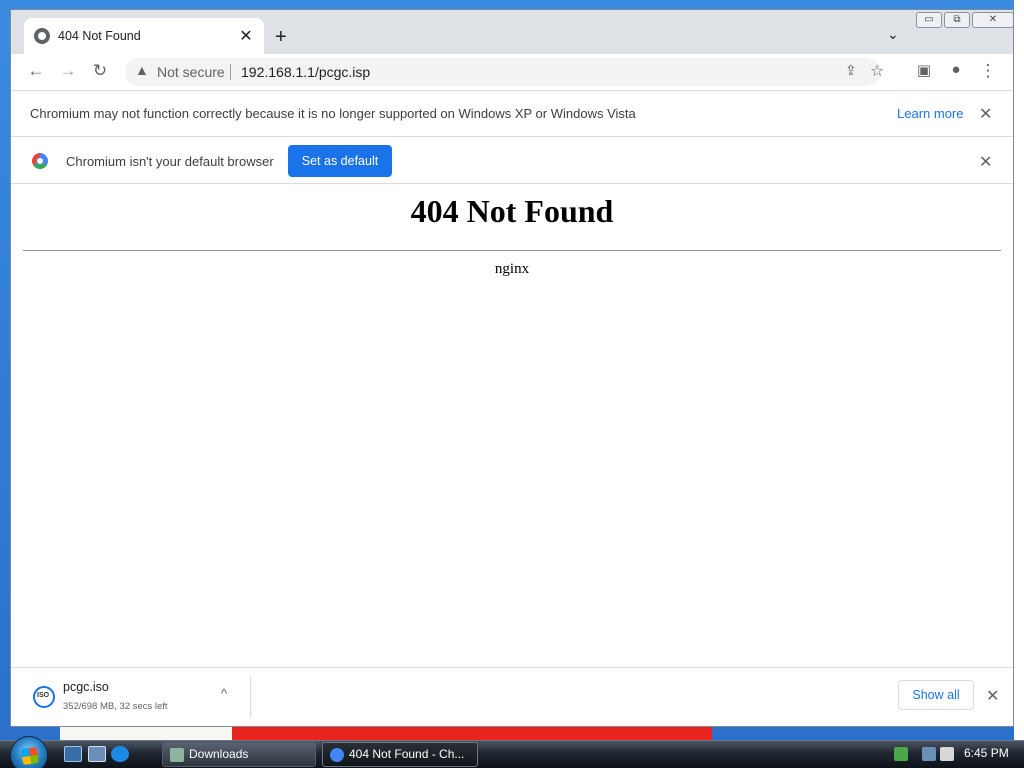 This screenshot has height=768, width=1024. I want to click on taskbar-item-downloads: Downloads, so click(239, 754).